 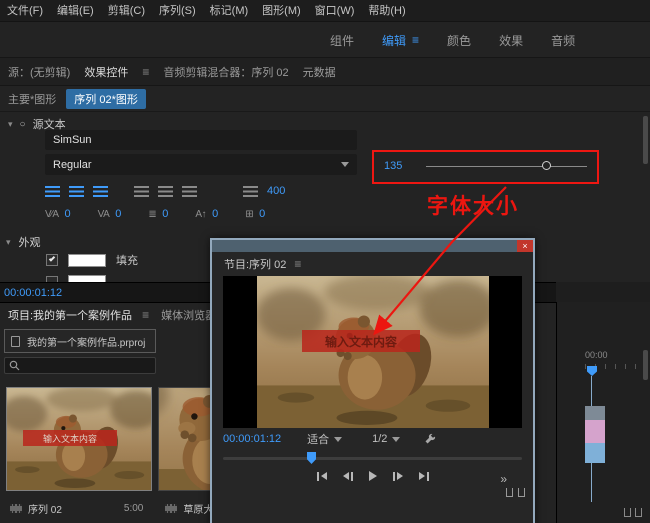 What do you see at coordinates (201, 140) in the screenshot?
I see `font-family-dropdown: SimSun` at bounding box center [201, 140].